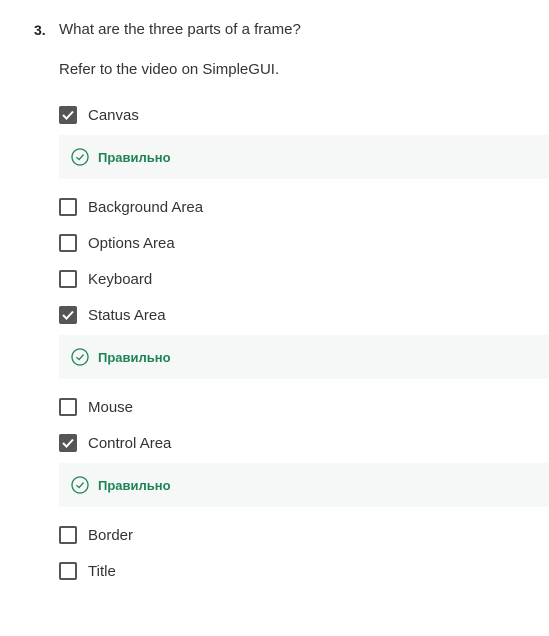 The image size is (549, 636). What do you see at coordinates (111, 535) in the screenshot?
I see `option-label: Border` at bounding box center [111, 535].